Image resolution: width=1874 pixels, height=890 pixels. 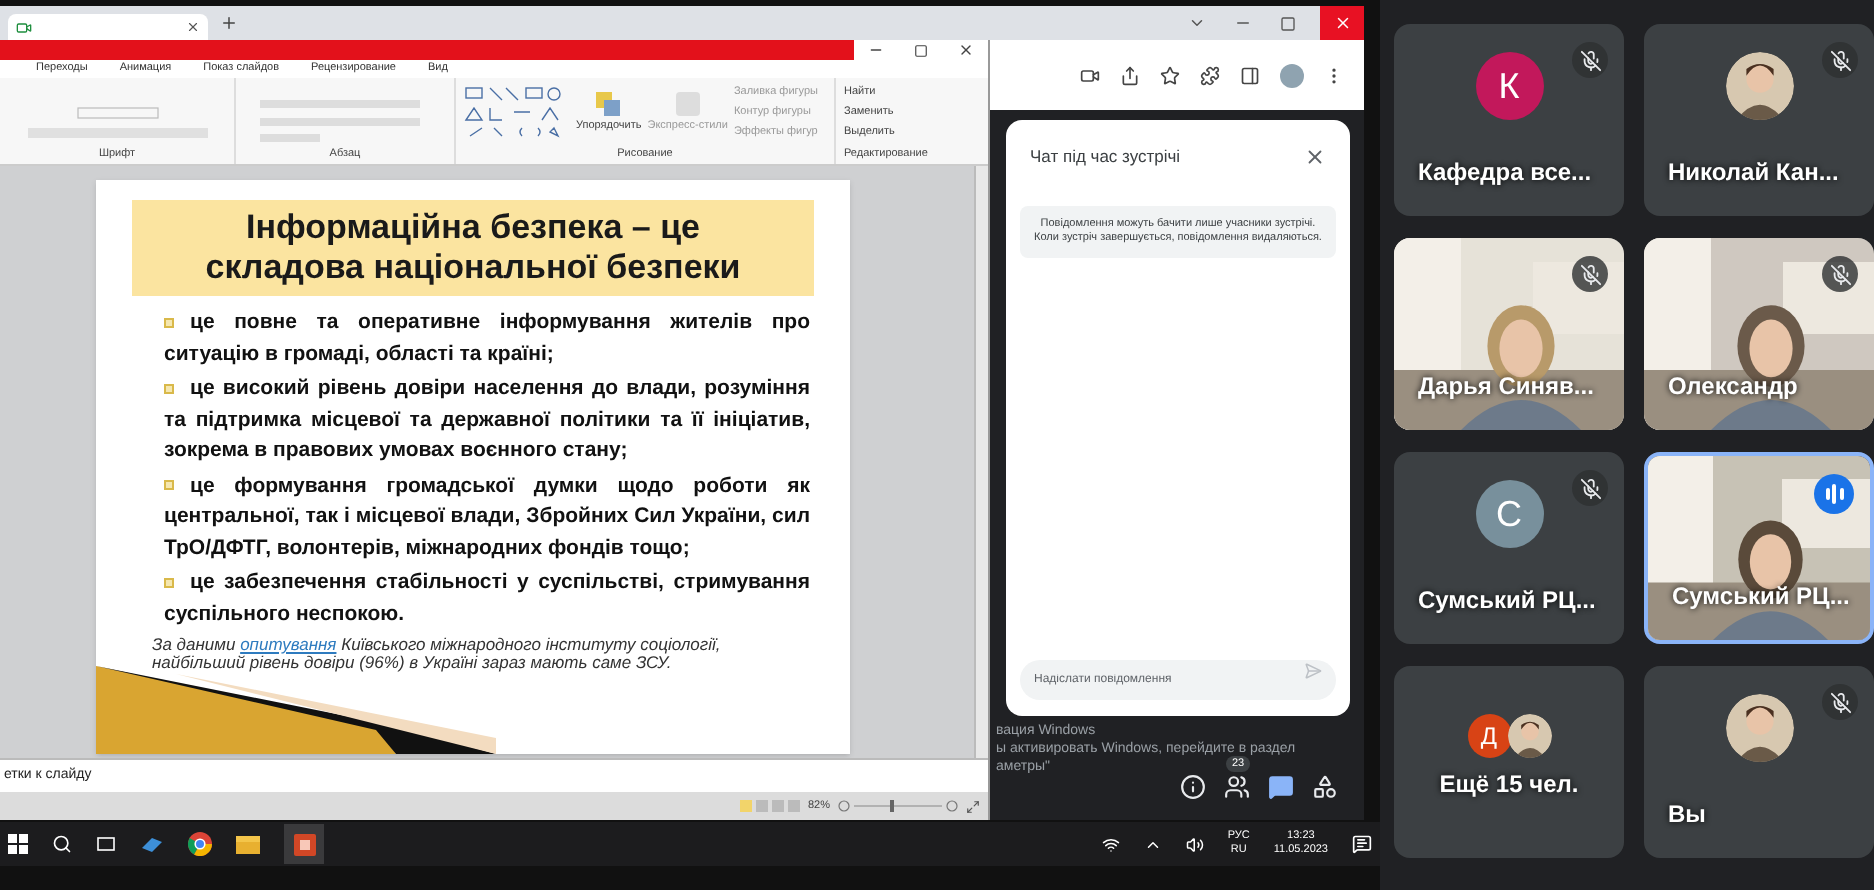 I want to click on side-panel-icon, so click(x=1250, y=75).